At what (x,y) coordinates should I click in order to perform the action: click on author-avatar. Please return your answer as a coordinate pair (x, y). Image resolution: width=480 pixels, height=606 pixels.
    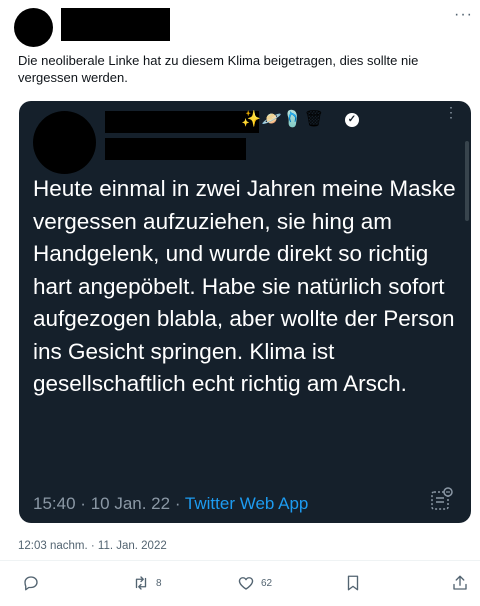
    Looking at the image, I should click on (33, 27).